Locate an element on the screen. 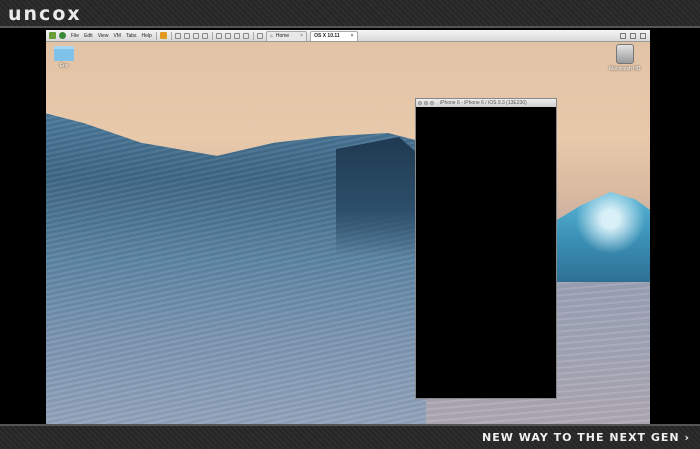 Image resolution: width=700 pixels, height=449 pixels. close-button is located at coordinates (420, 103).